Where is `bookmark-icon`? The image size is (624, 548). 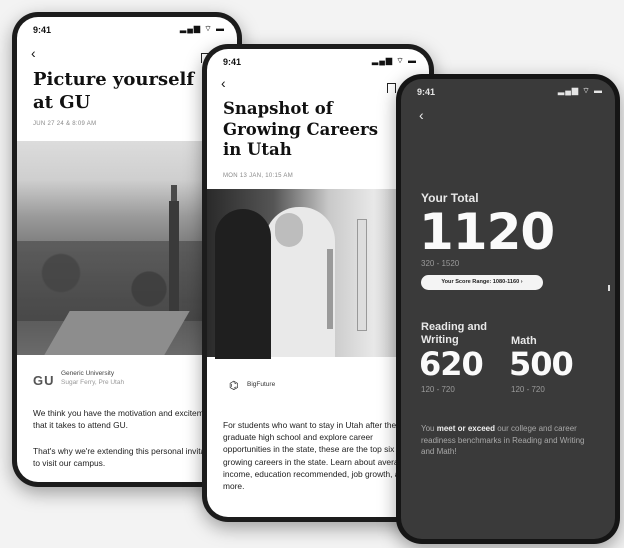
bookmark-icon is located at coordinates (391, 89).